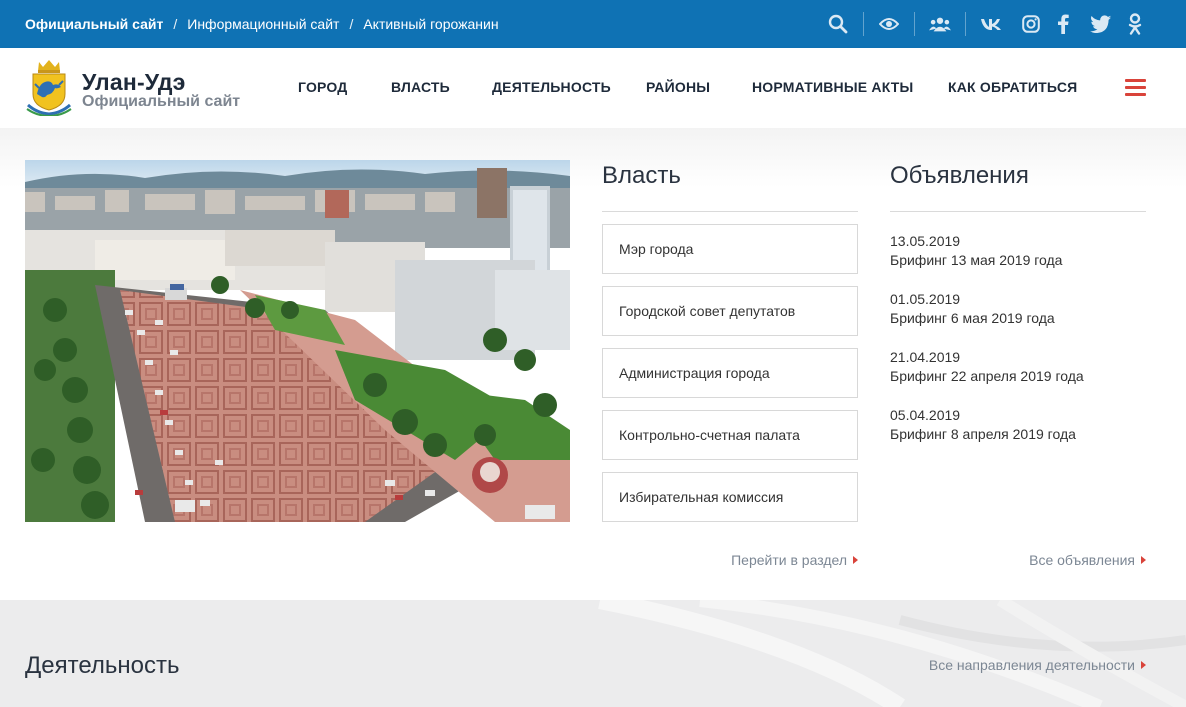  What do you see at coordinates (838, 24) in the screenshot?
I see `search-icon` at bounding box center [838, 24].